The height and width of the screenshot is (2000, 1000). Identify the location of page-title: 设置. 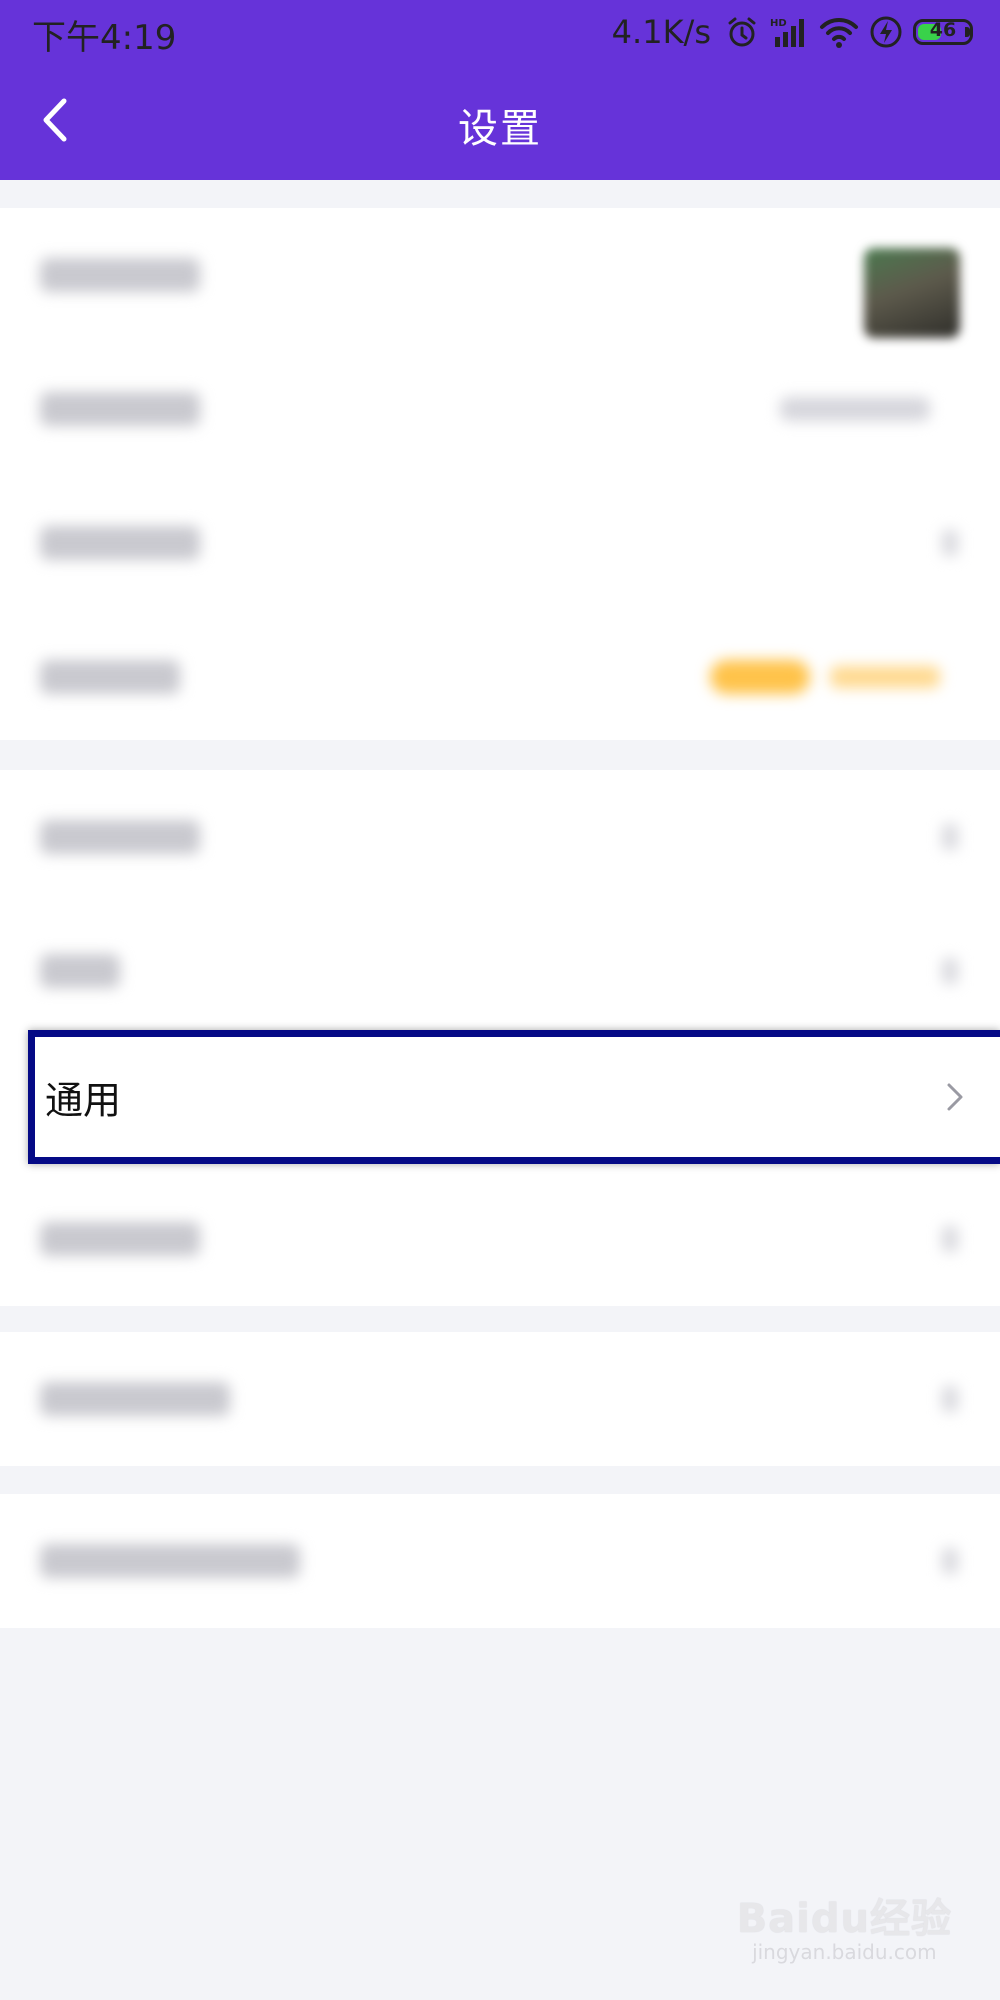
(500, 129).